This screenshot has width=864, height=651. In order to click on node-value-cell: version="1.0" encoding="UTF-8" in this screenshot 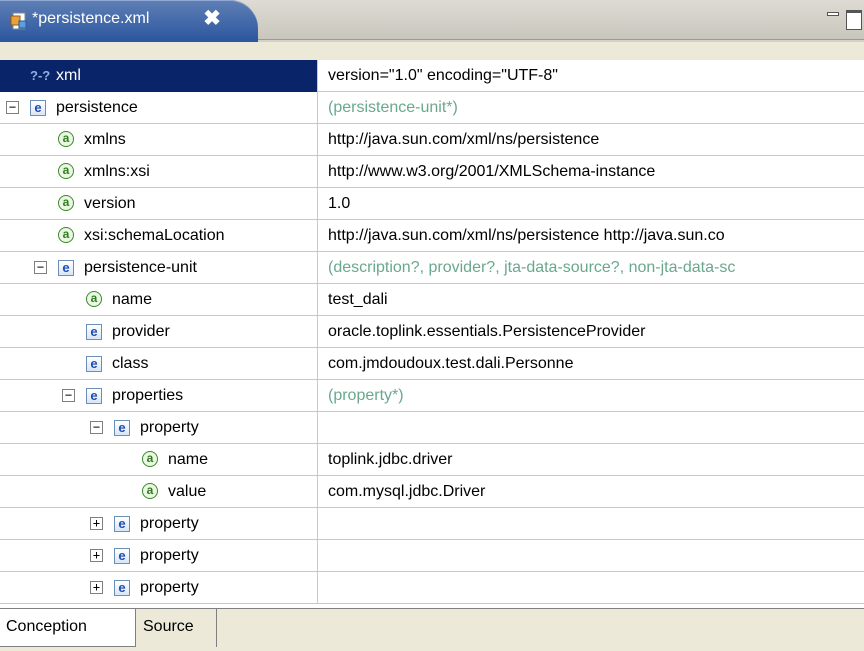, I will do `click(591, 76)`.